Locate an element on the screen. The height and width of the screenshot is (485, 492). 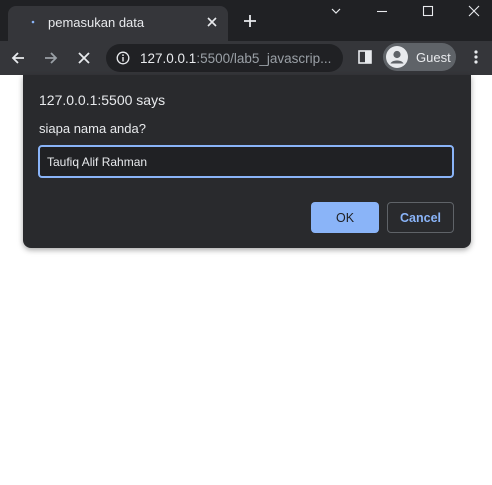
back-arrow-icon is located at coordinates (18, 58).